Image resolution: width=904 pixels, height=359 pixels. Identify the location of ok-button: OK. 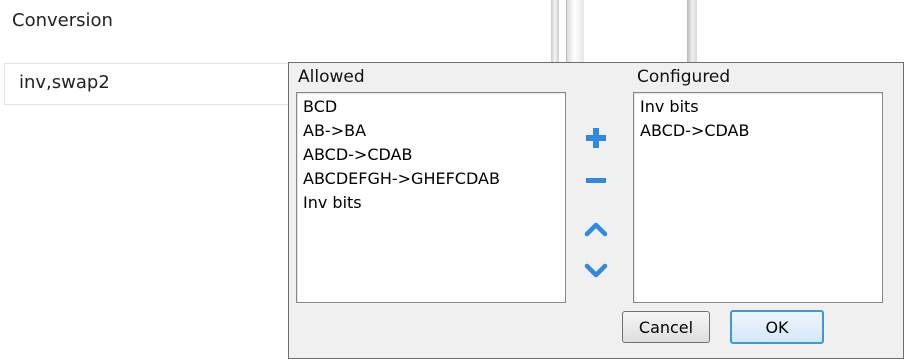
(777, 327).